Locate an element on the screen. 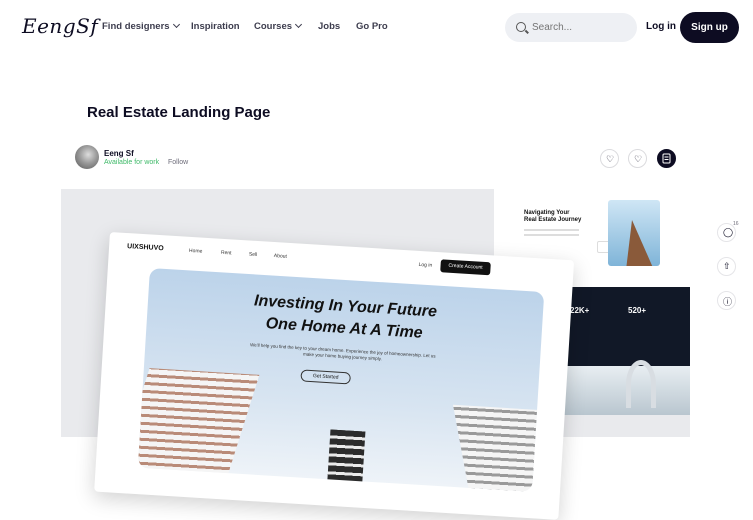  share-icon: ⇧ is located at coordinates (727, 266).